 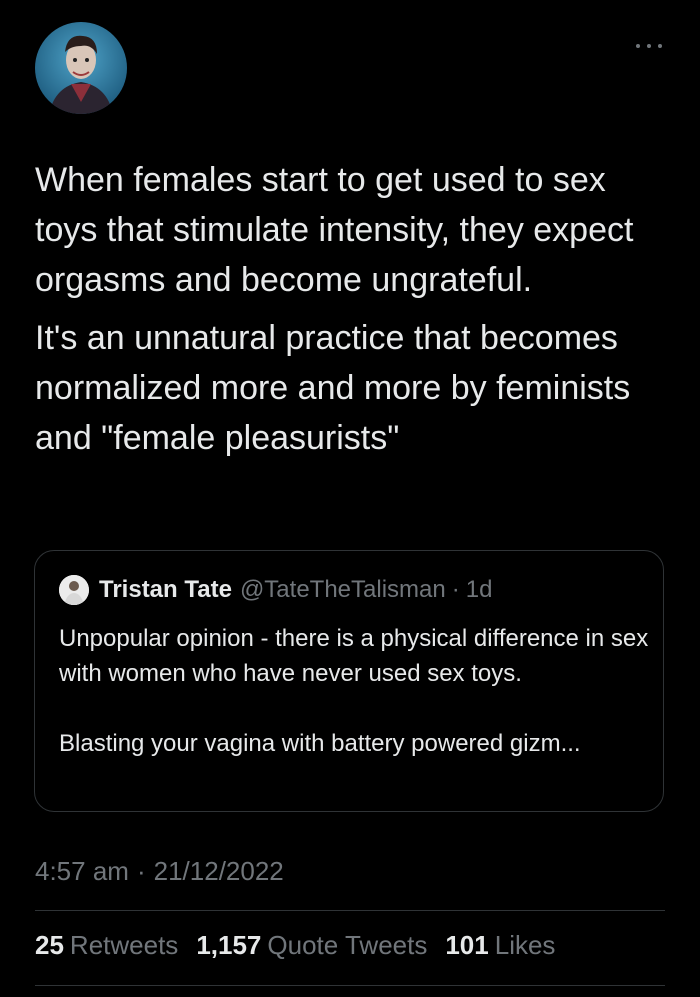 What do you see at coordinates (347, 945) in the screenshot?
I see `quote-tweets-label: Quote Tweets` at bounding box center [347, 945].